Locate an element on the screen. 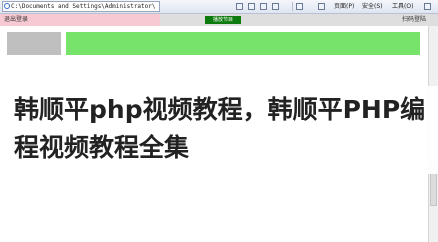  mail-button is located at coordinates (263, 6).